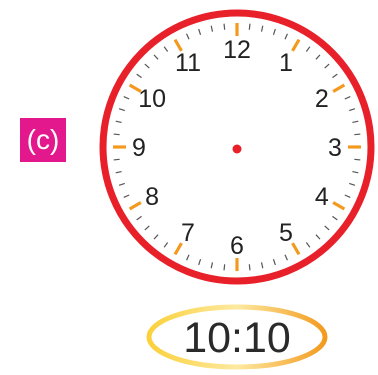 The width and height of the screenshot is (378, 375). Describe the element at coordinates (237, 50) in the screenshot. I see `clock-numeral: 12` at that location.